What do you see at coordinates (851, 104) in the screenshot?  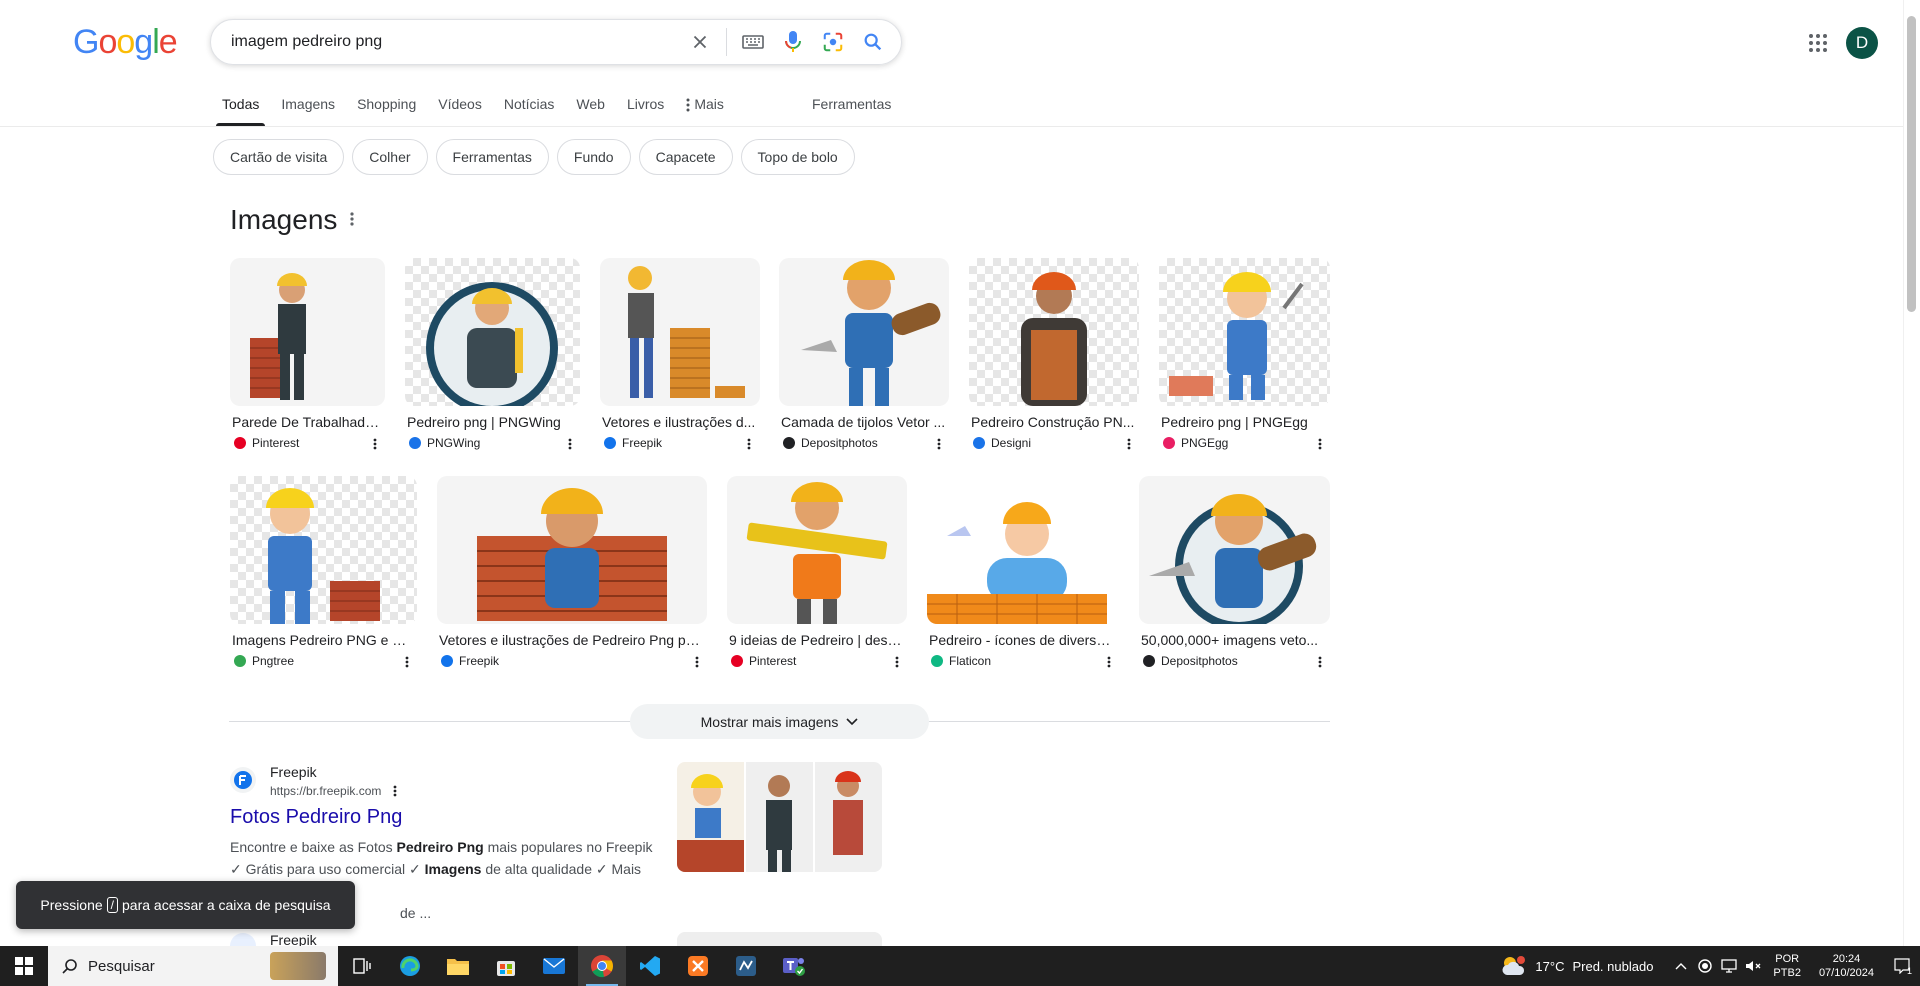 I see `tools-button: Ferramentas` at bounding box center [851, 104].